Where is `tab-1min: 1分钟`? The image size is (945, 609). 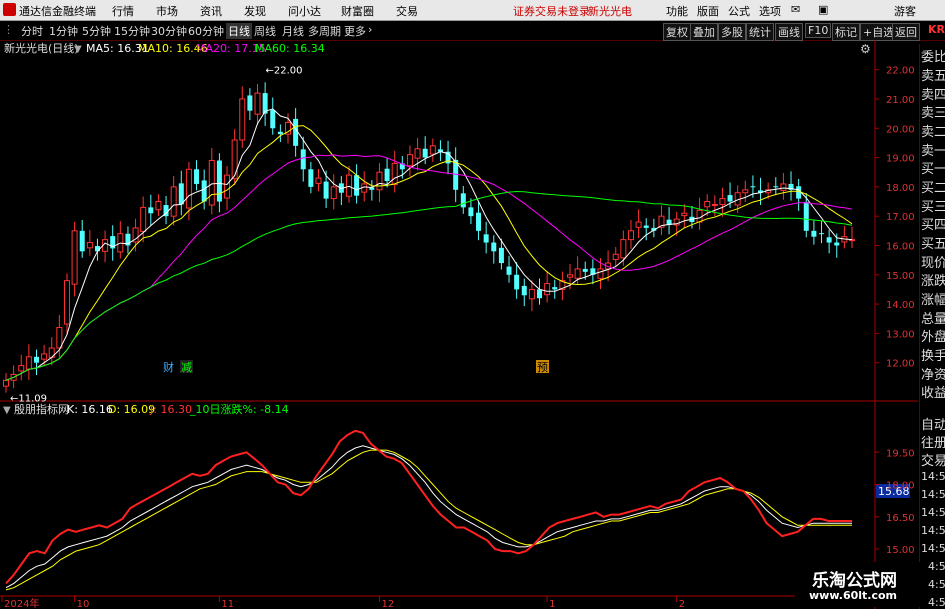
tab-1min: 1分钟 is located at coordinates (63, 31).